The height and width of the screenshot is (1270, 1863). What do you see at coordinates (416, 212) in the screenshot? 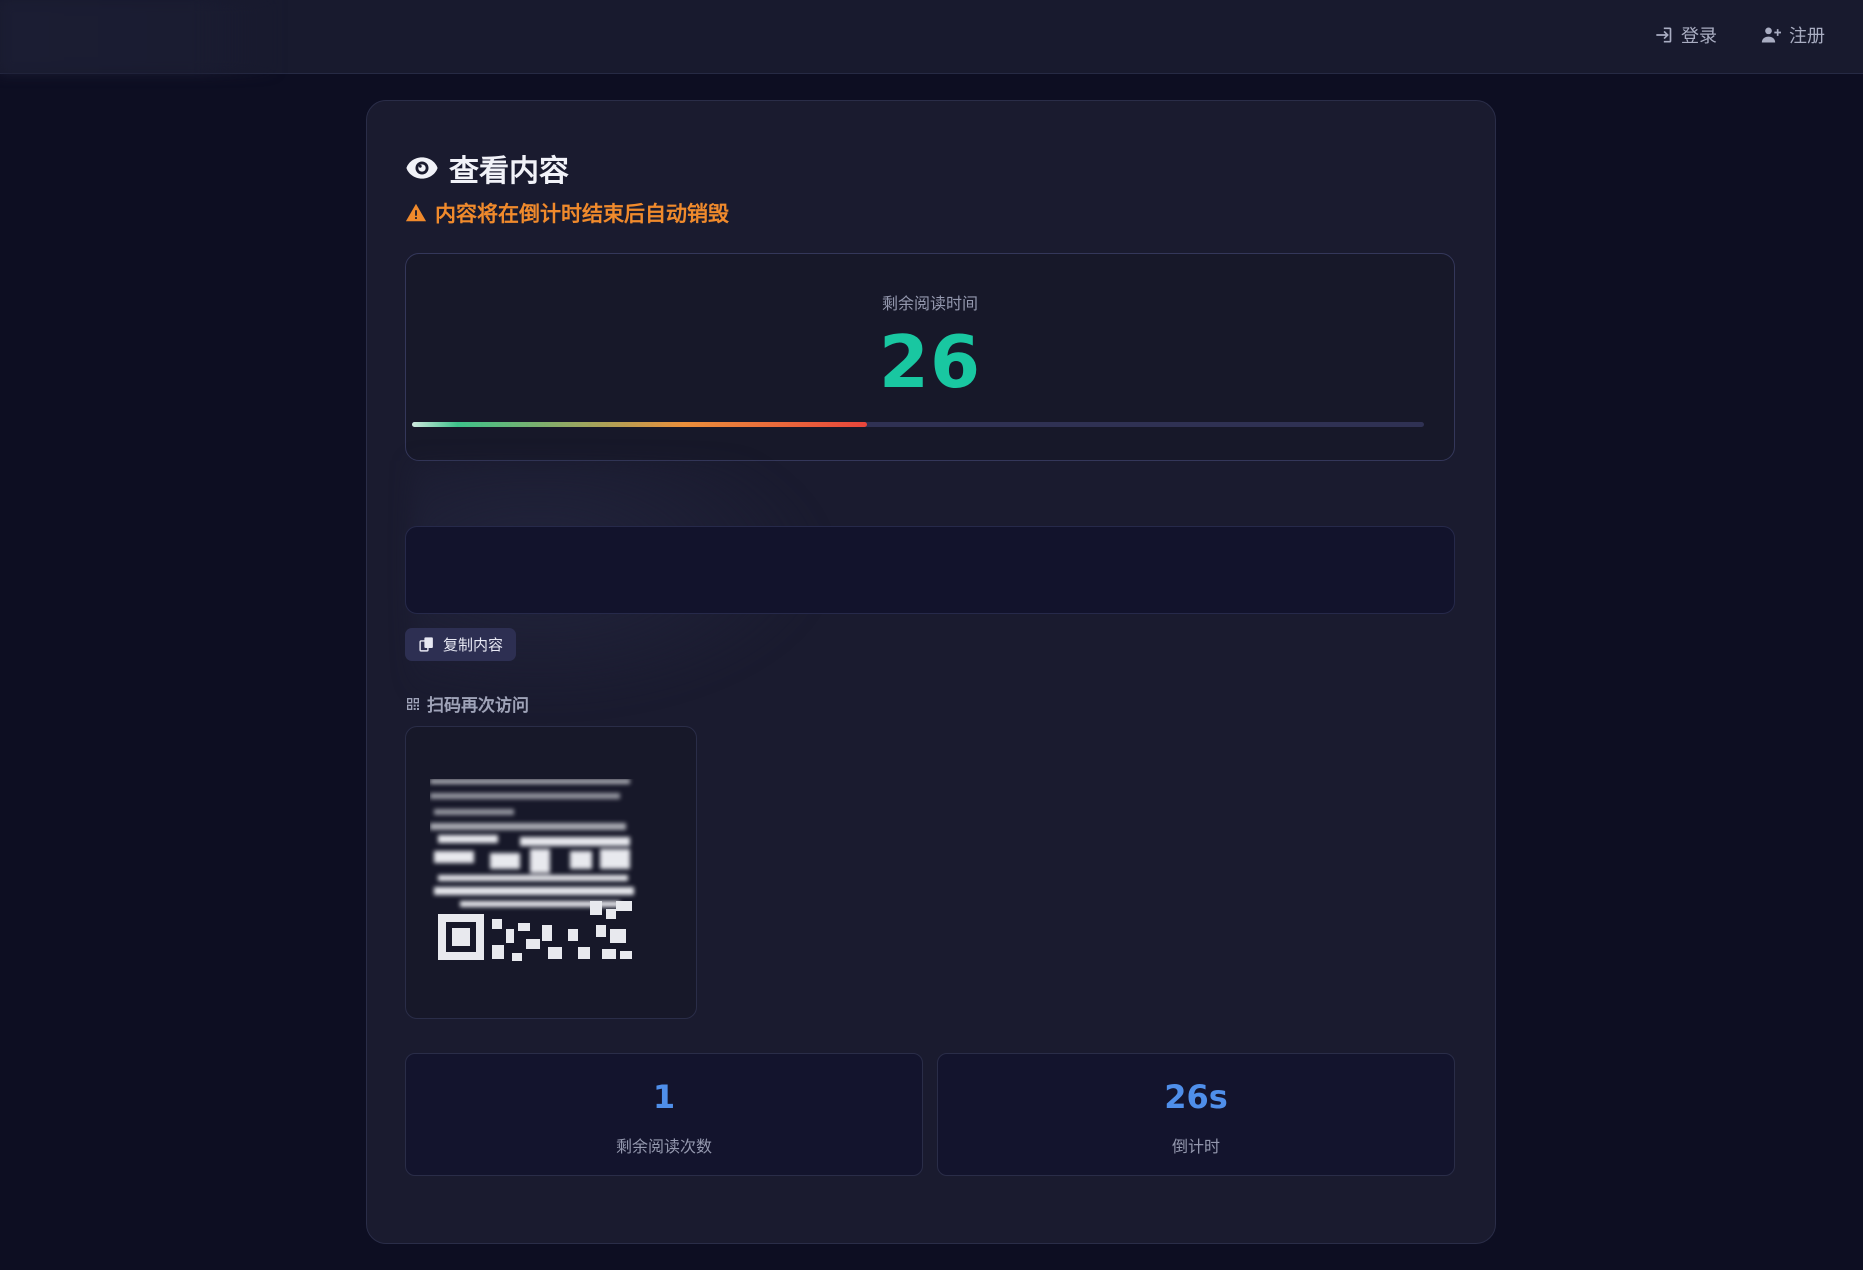
I see `warning-triangle-icon` at bounding box center [416, 212].